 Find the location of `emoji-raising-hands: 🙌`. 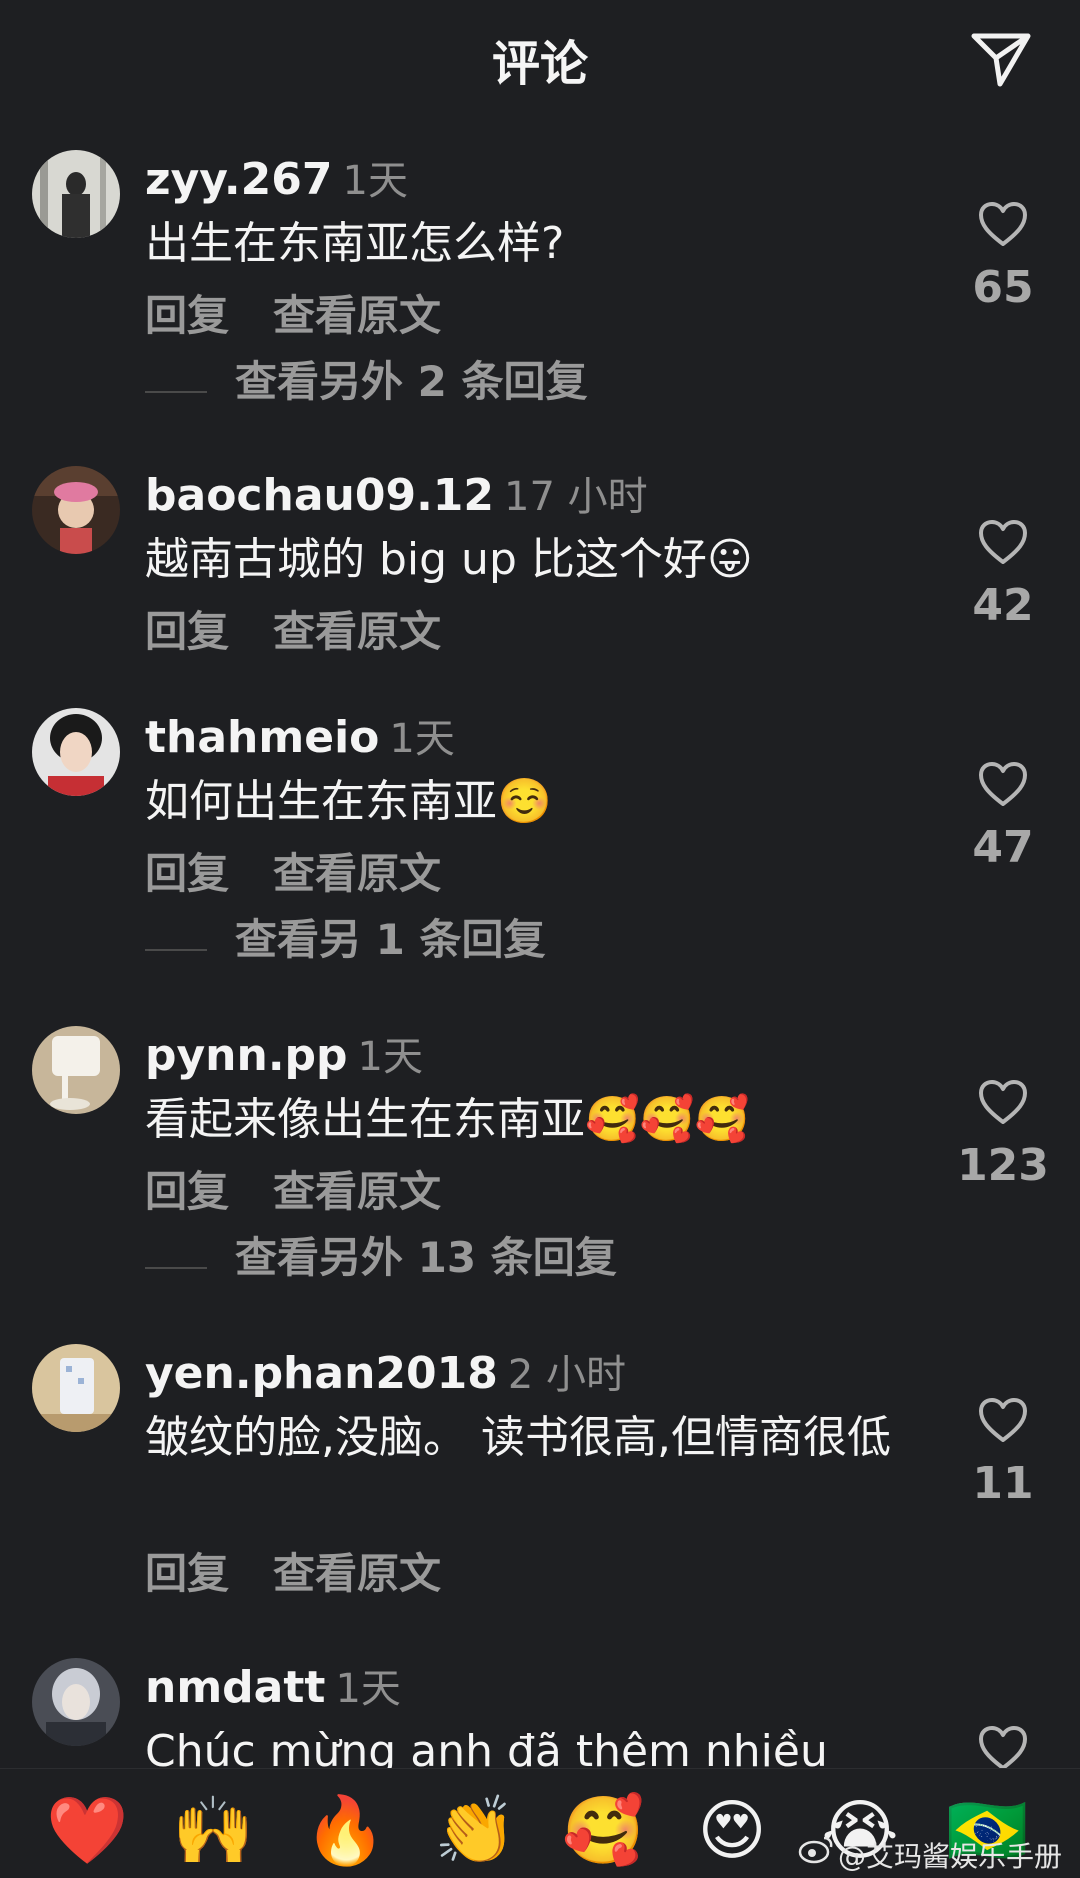

emoji-raising-hands: 🙌 is located at coordinates (213, 1831).